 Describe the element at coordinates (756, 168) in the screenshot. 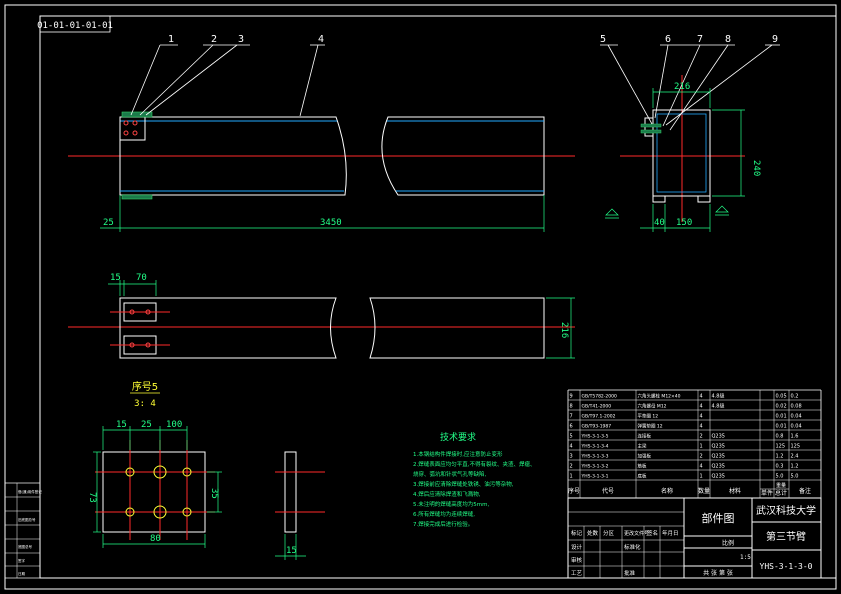

I see `dim-side-height: 240` at that location.